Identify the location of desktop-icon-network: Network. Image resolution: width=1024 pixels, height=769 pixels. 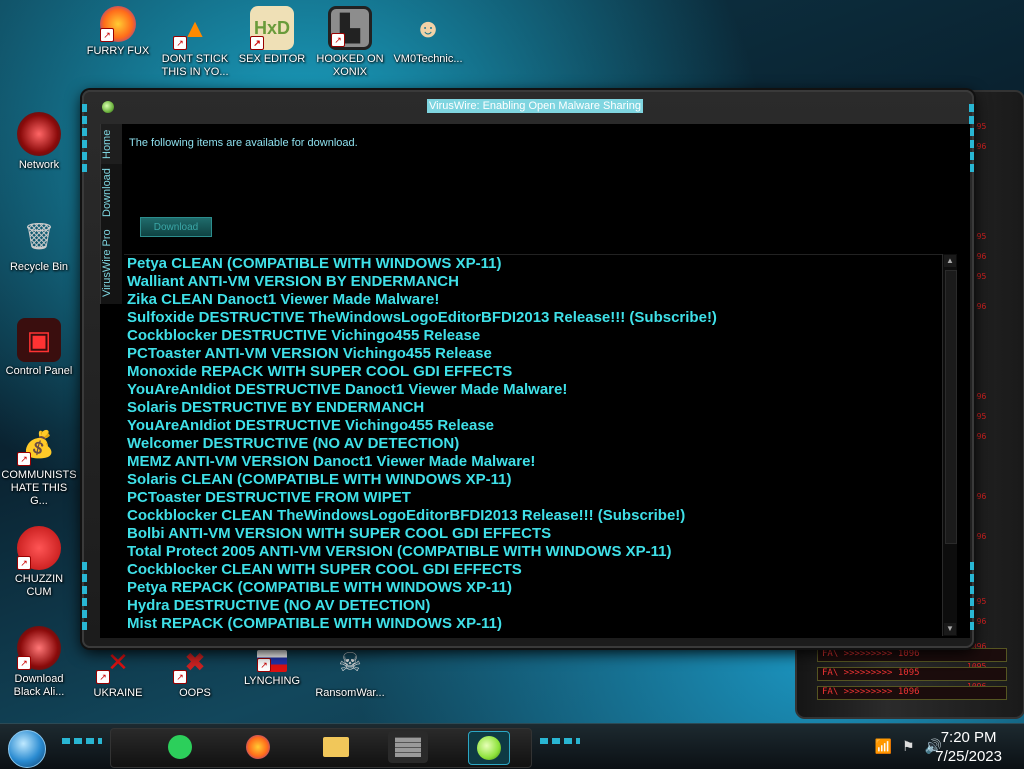
(39, 142).